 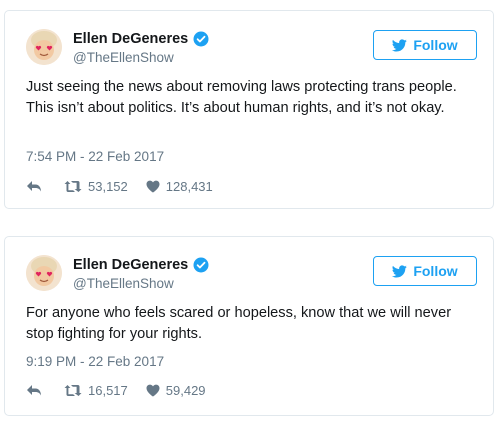 I want to click on like-button: 128,431, so click(x=179, y=186).